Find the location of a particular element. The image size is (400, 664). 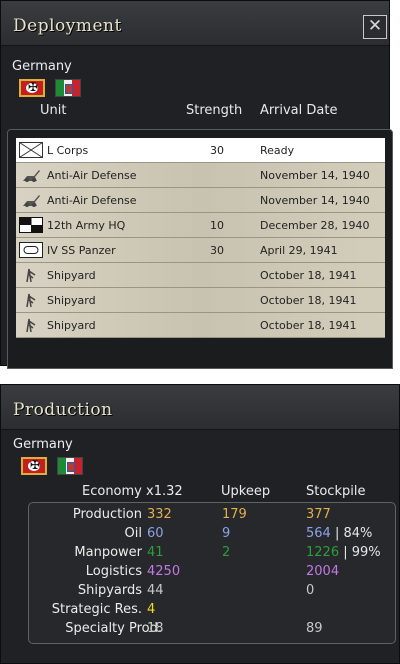

production-titlebar: Production is located at coordinates (200, 407).